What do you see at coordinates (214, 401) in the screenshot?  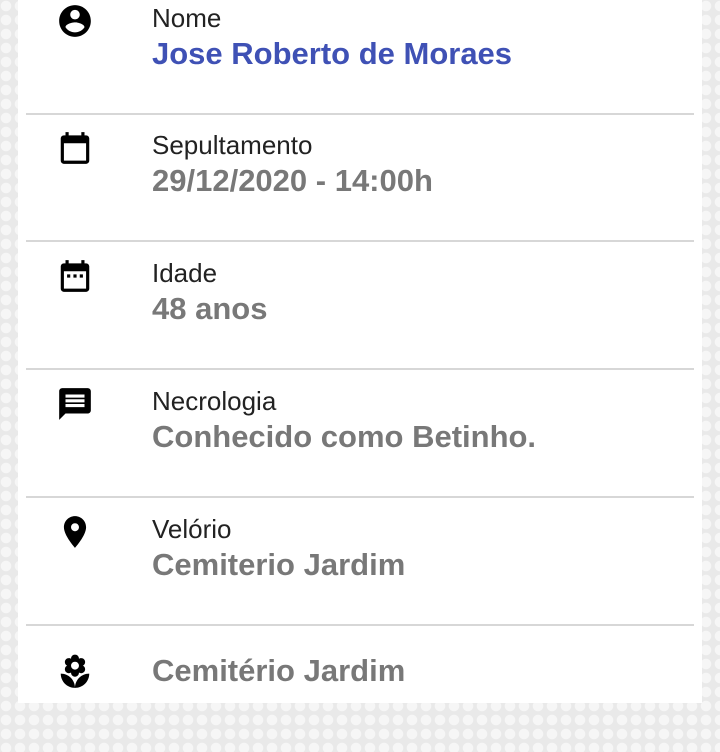 I see `detail-label: Necrologia` at bounding box center [214, 401].